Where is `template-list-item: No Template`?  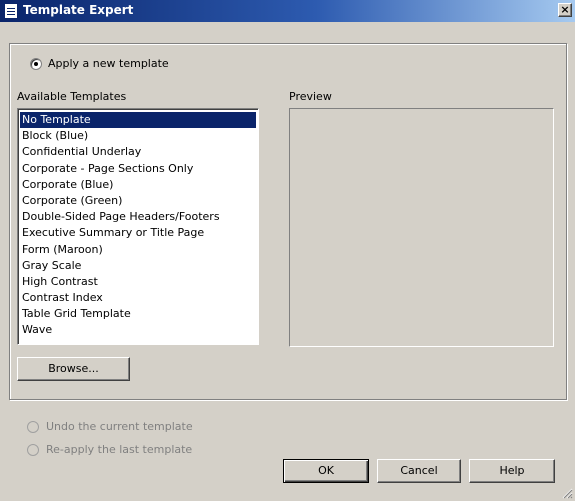 template-list-item: No Template is located at coordinates (138, 120).